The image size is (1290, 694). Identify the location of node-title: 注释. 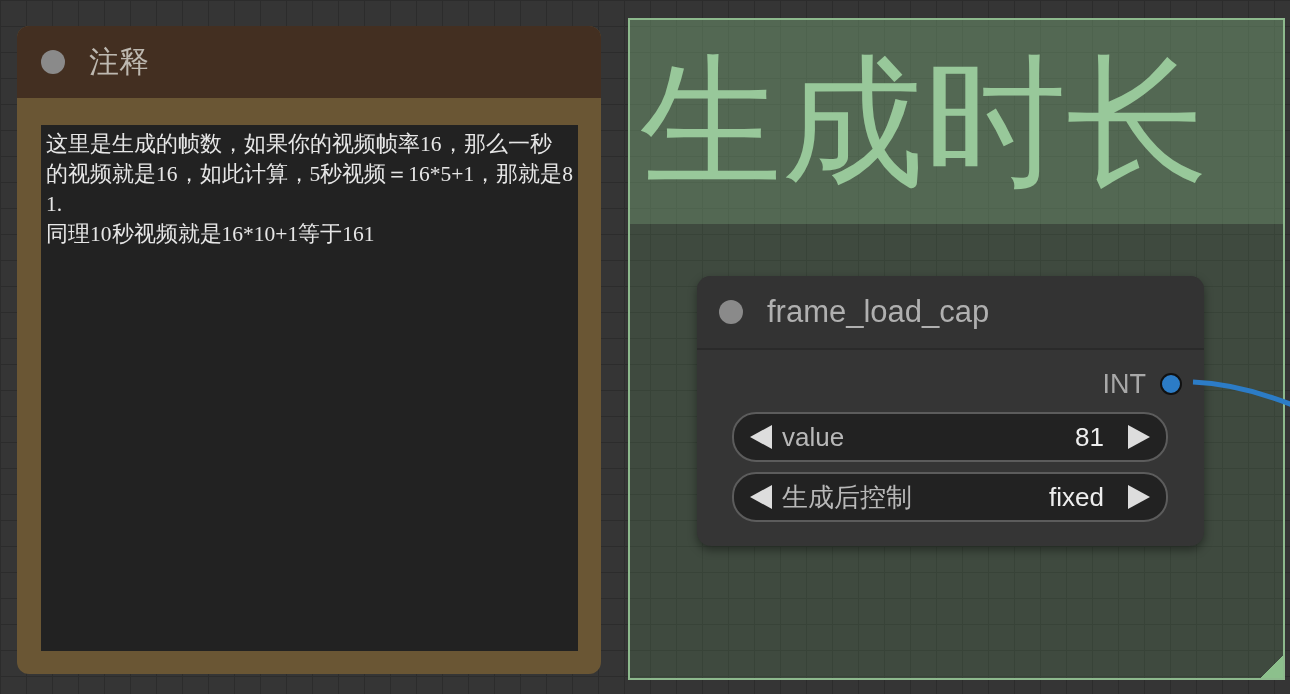
(119, 61).